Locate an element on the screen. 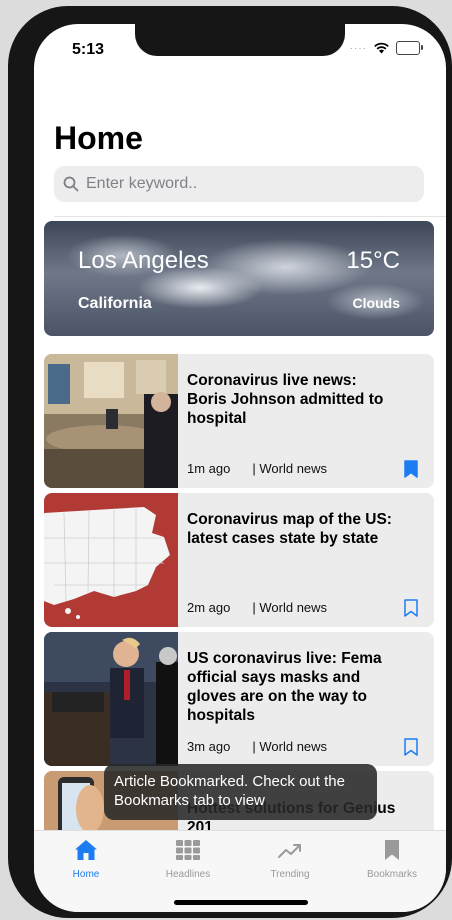 This screenshot has width=452, height=920. tab-label: Trending is located at coordinates (290, 874).